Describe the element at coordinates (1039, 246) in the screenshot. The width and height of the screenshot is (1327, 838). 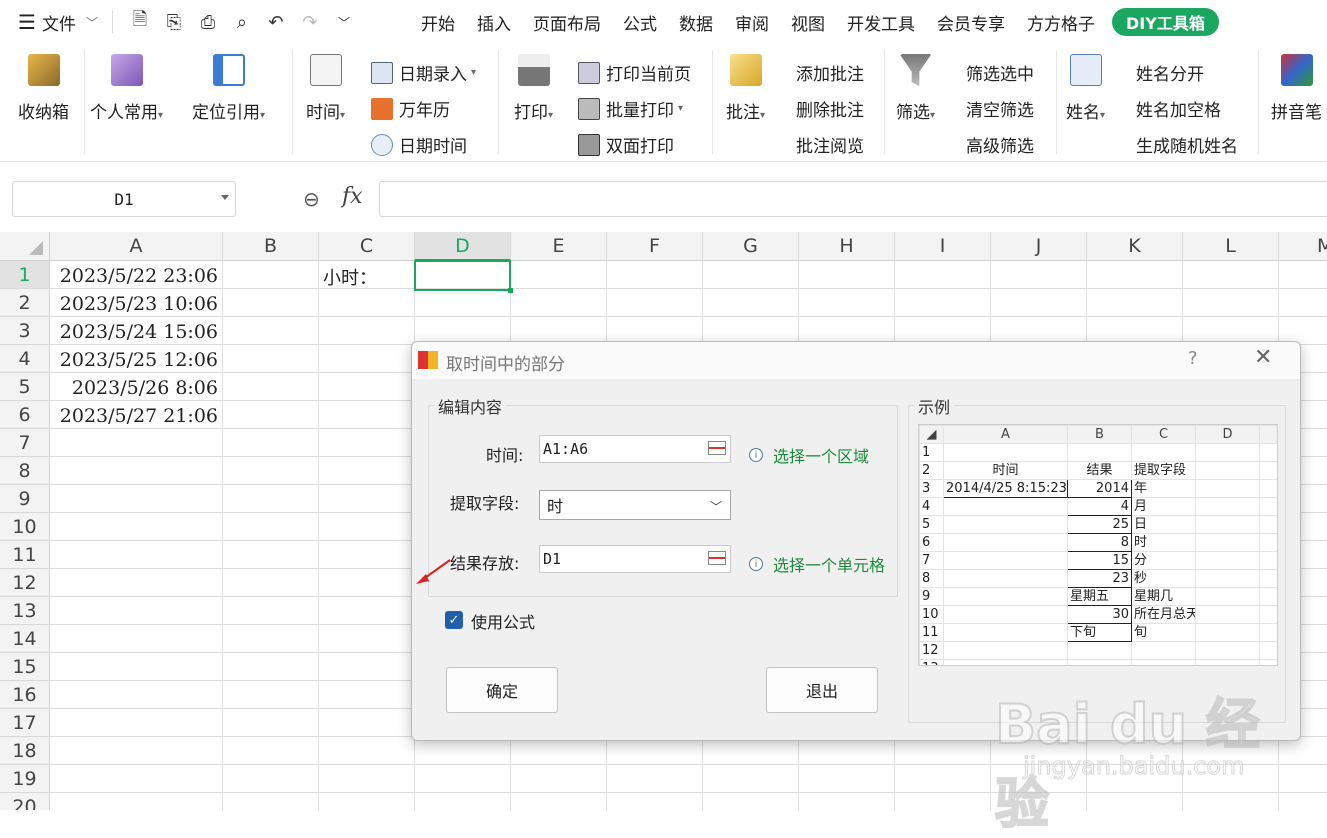
I see `col-header-j: J` at that location.